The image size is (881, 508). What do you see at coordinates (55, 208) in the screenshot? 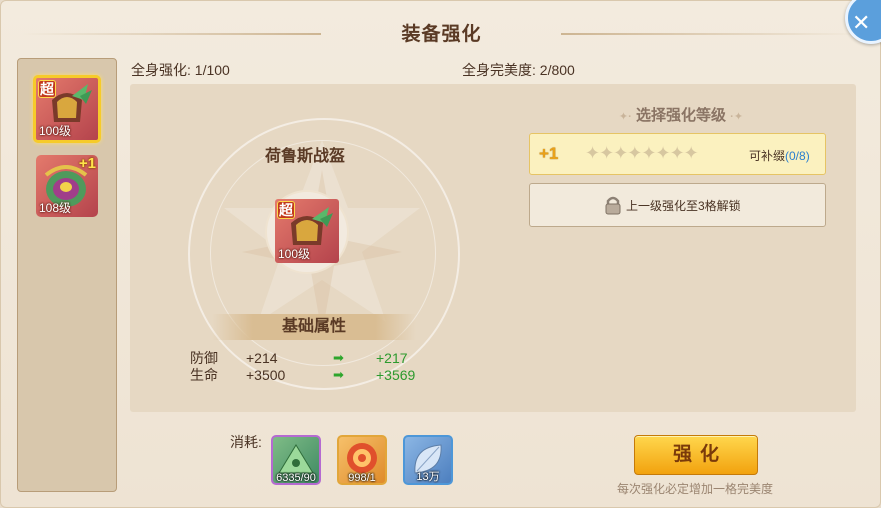
I see `equipment-level: 108级` at bounding box center [55, 208].